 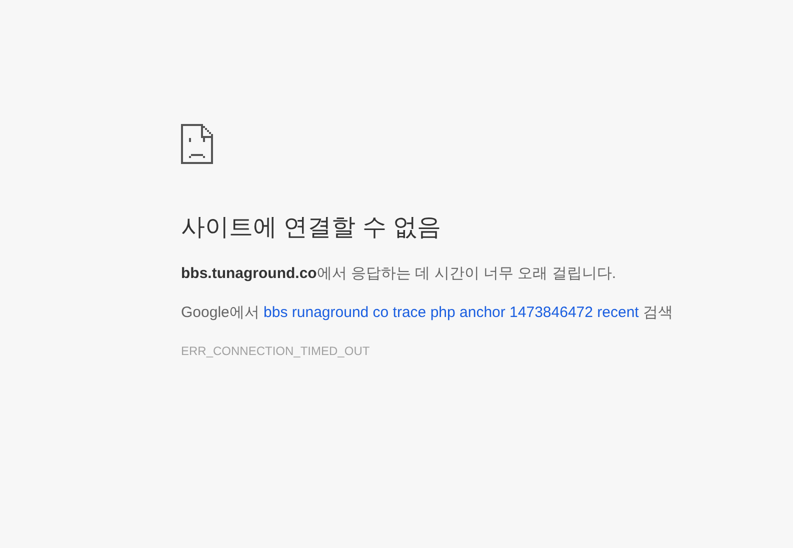 I want to click on error-code: ERR_CONNECTION_TIMED_OUT, so click(x=275, y=351).